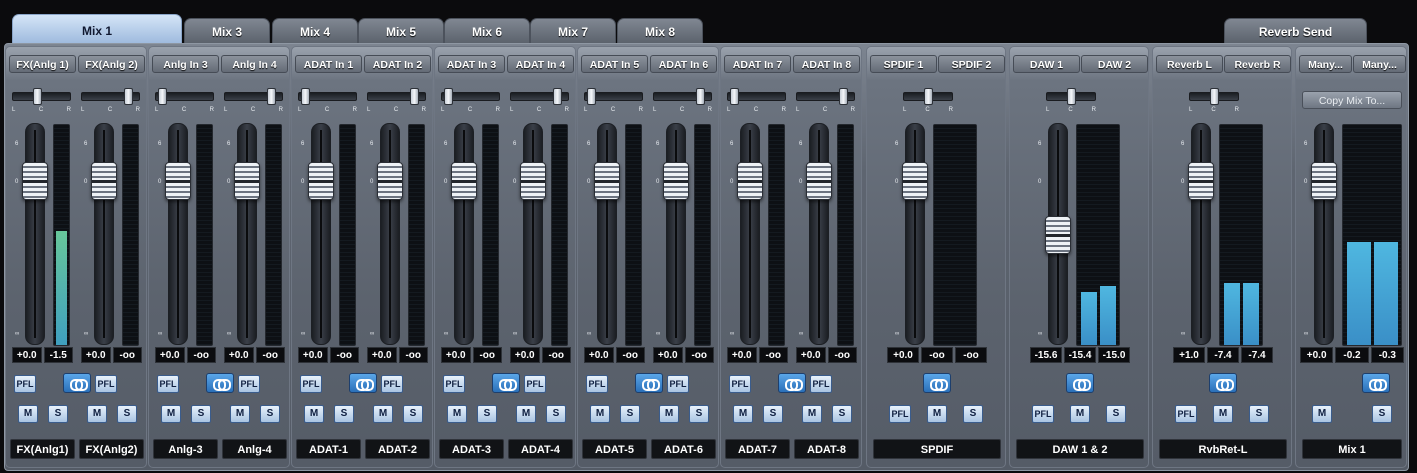 The height and width of the screenshot is (473, 1417). Describe the element at coordinates (539, 100) in the screenshot. I see `ch3-1-pan-slider: LCR` at that location.